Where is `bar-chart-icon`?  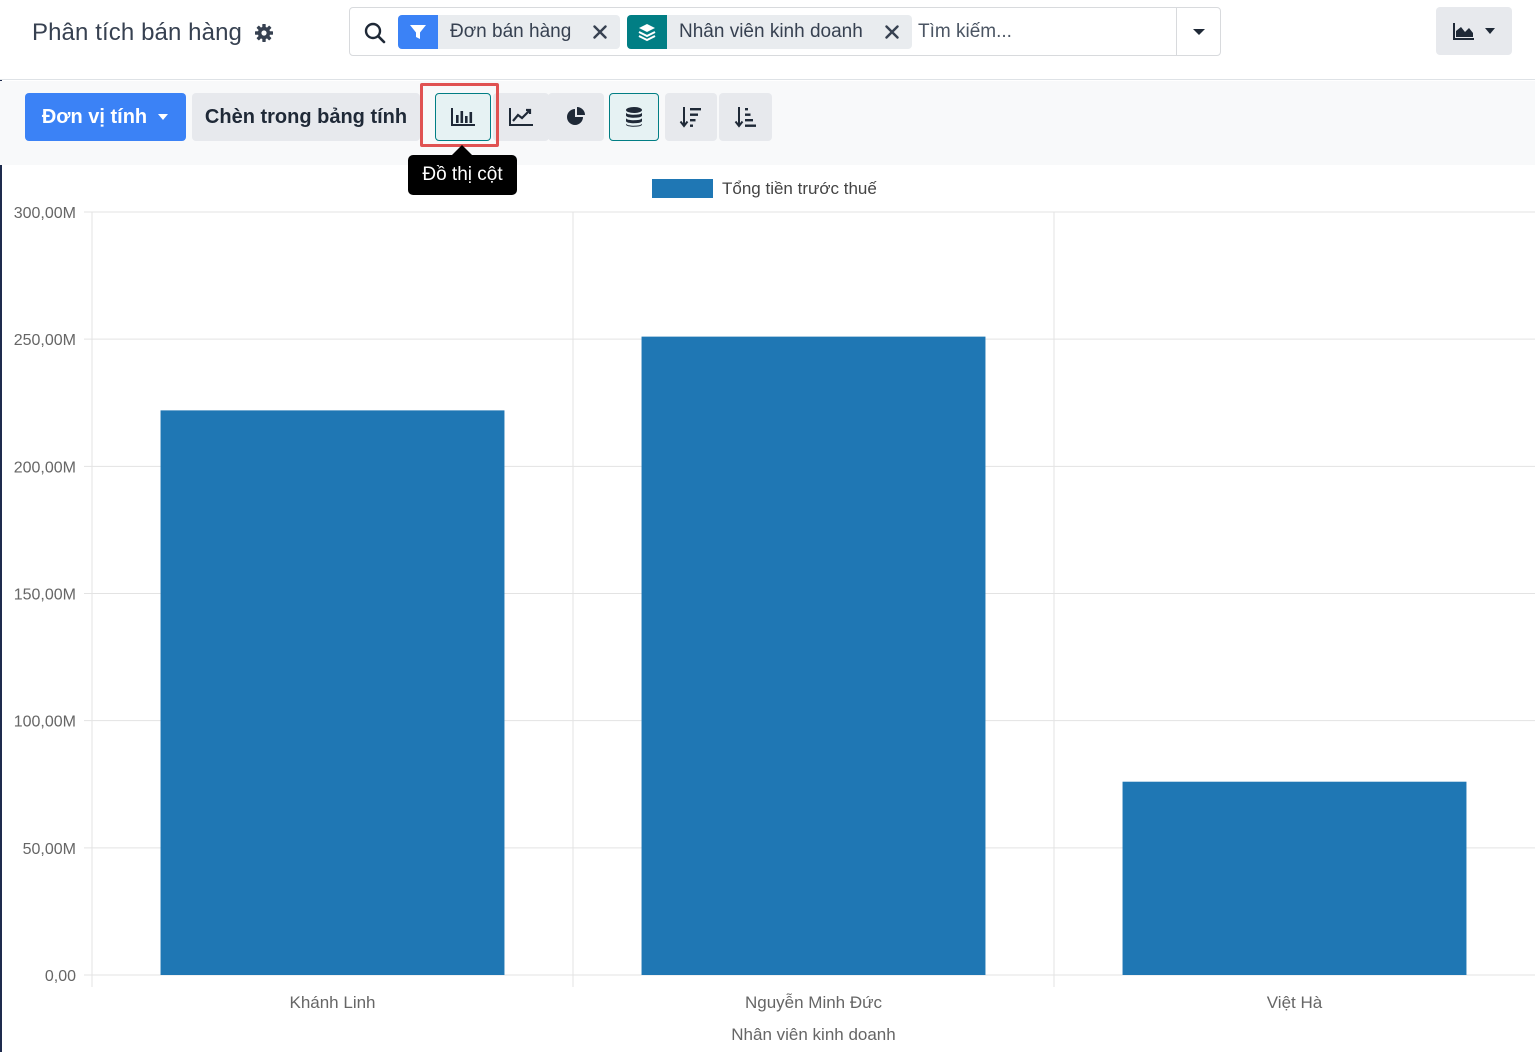
bar-chart-icon is located at coordinates (463, 117).